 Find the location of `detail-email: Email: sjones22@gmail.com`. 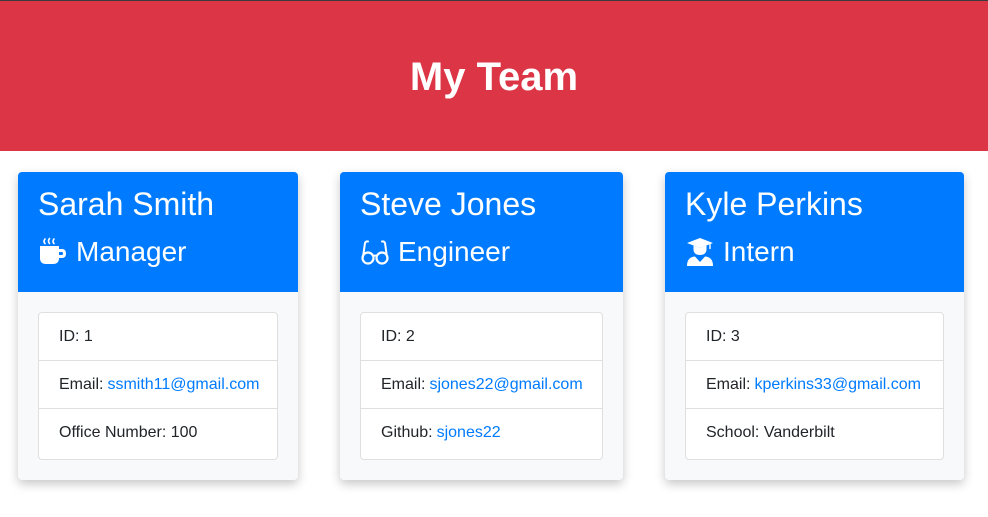

detail-email: Email: sjones22@gmail.com is located at coordinates (481, 385).